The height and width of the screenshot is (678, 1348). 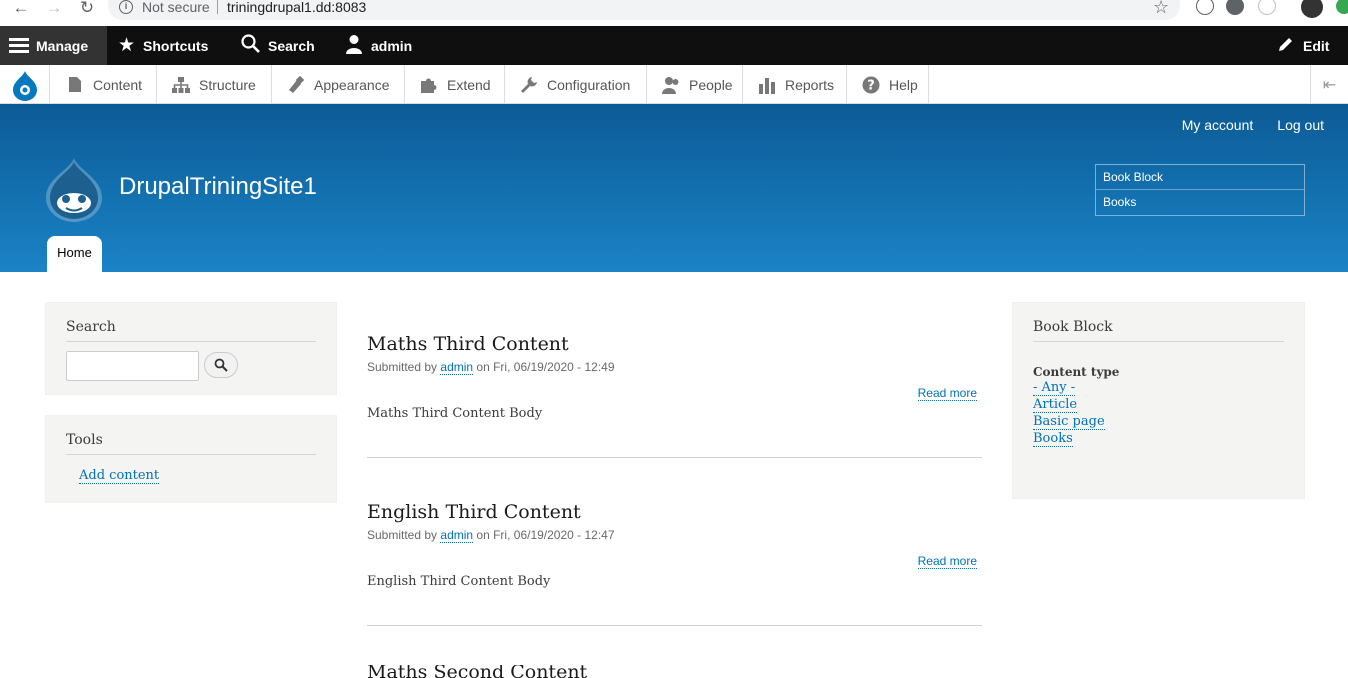 I want to click on question-icon: ?, so click(x=871, y=85).